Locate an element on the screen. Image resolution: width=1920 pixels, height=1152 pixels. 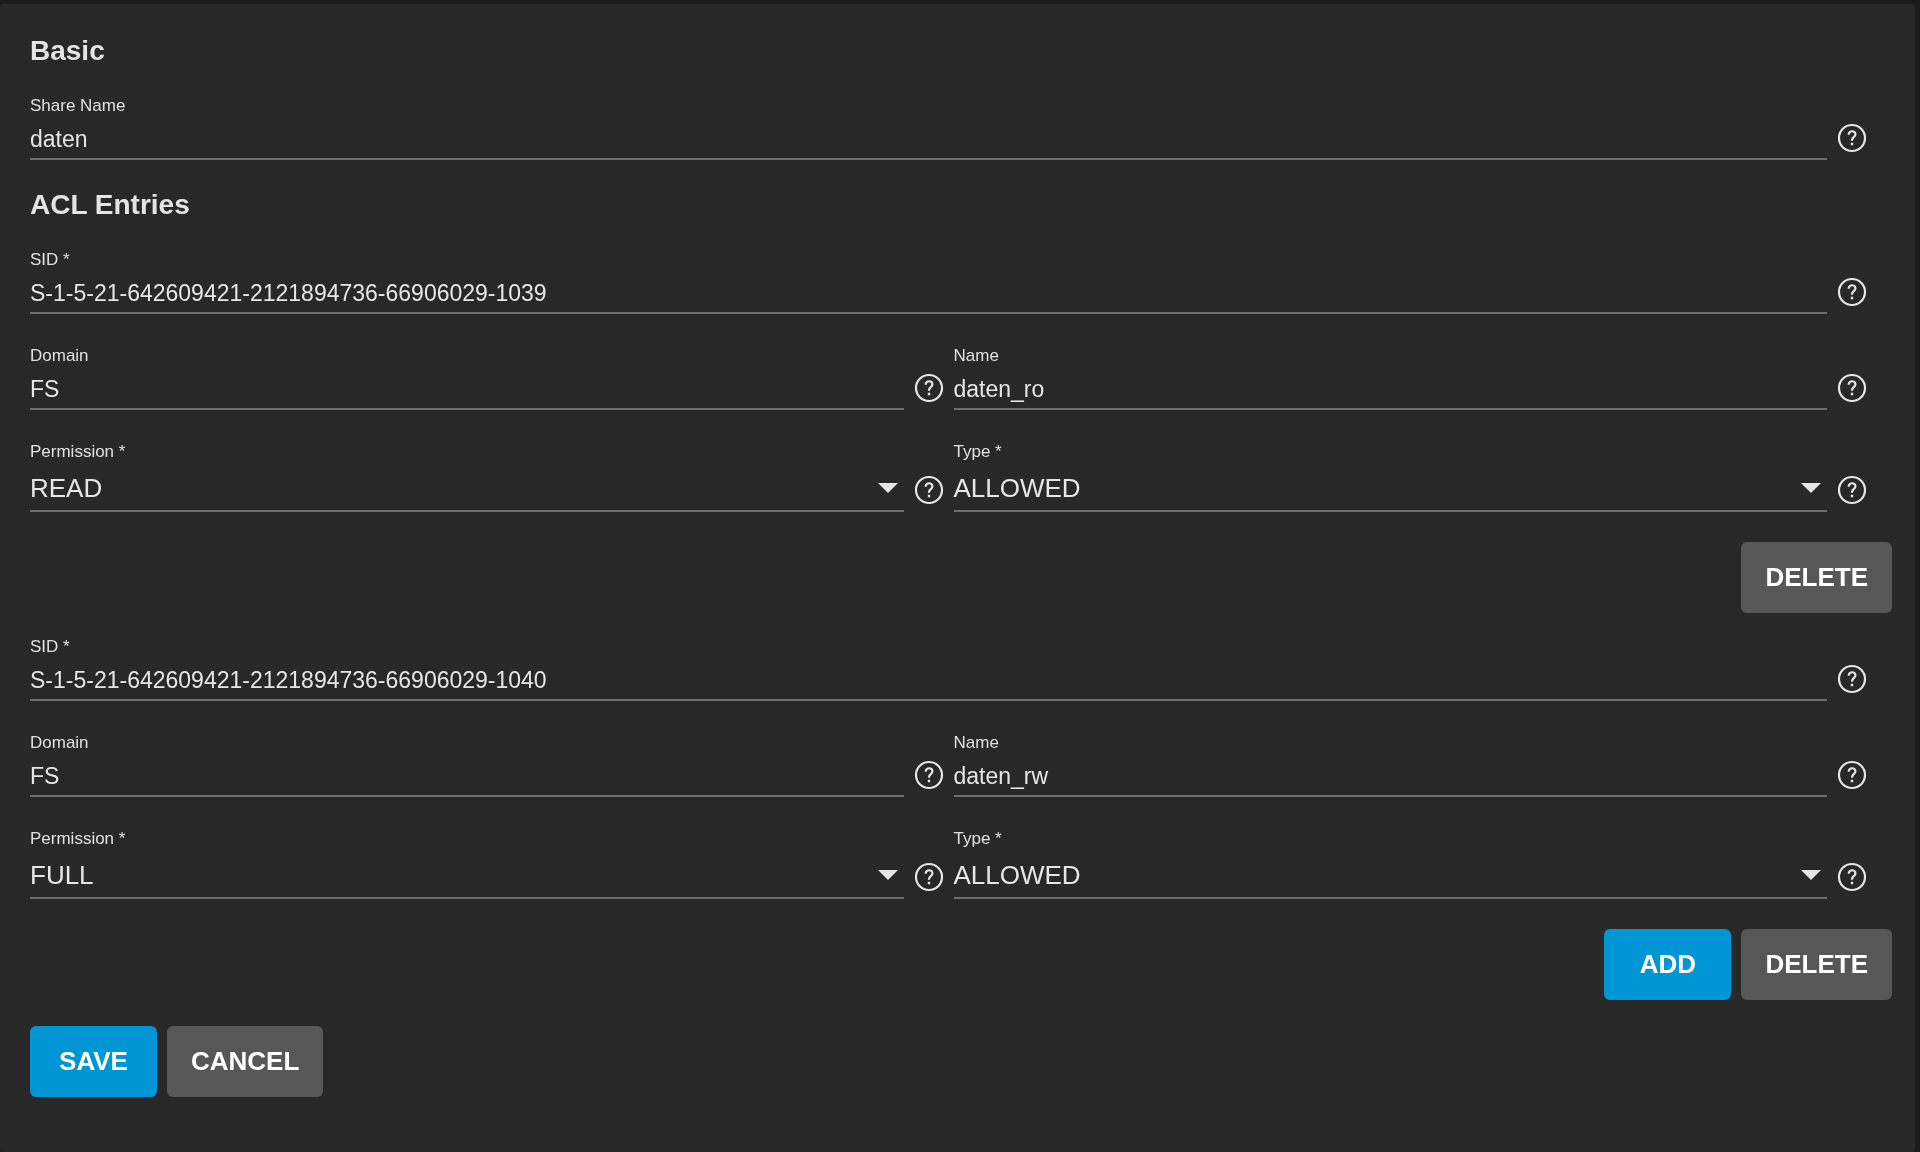
section-heading: ACL Entries is located at coordinates (110, 205).